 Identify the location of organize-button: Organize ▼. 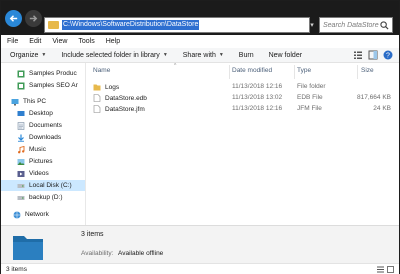
(28, 55).